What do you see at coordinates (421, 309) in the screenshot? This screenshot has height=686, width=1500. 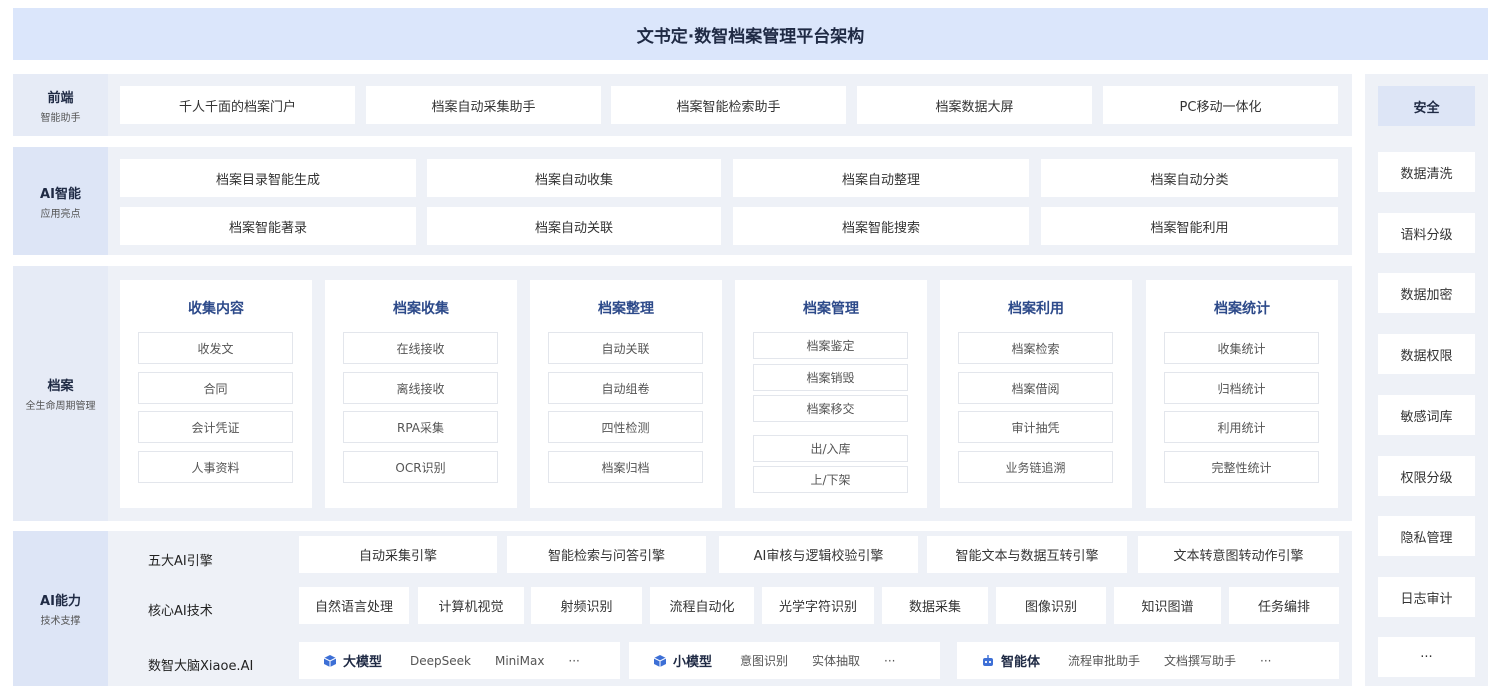 I see `panel-title: 档案收集` at bounding box center [421, 309].